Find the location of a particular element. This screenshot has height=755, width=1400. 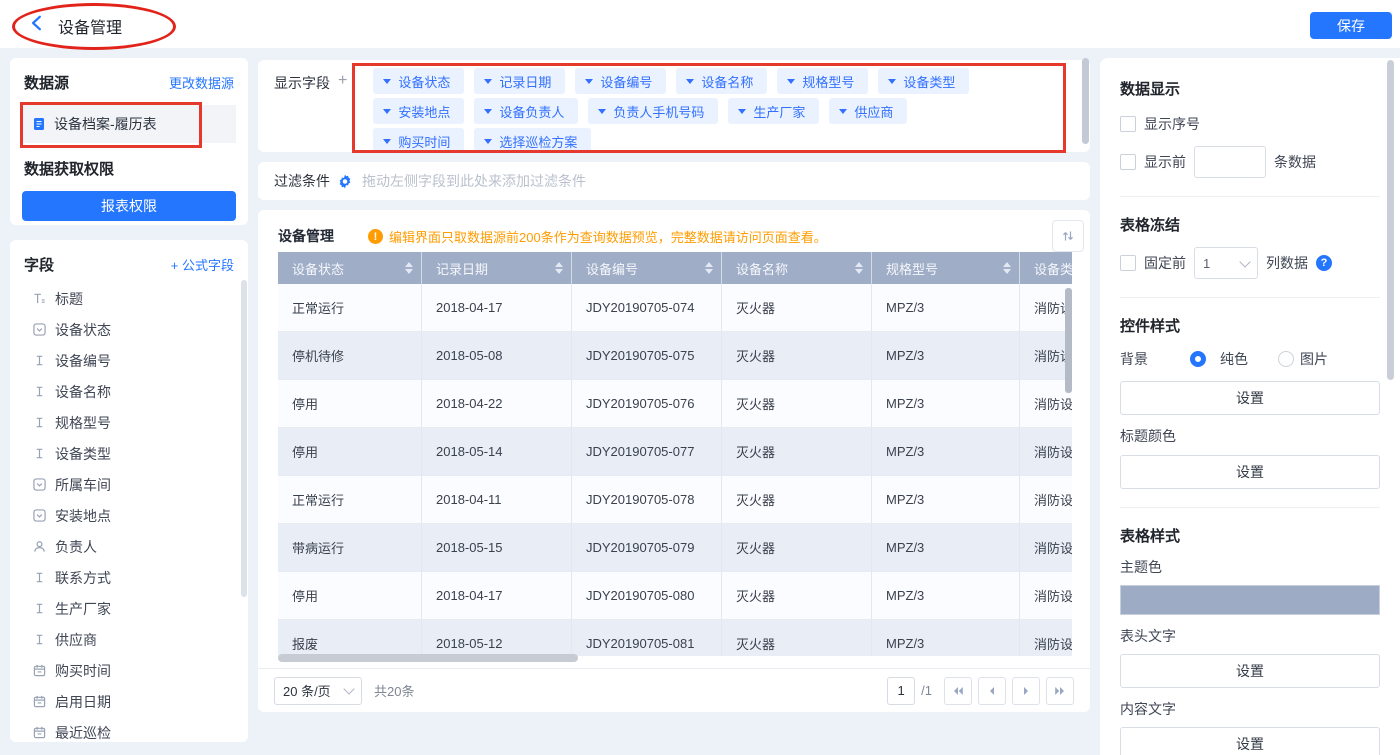

field-item: 生产厂家 is located at coordinates (129, 608).